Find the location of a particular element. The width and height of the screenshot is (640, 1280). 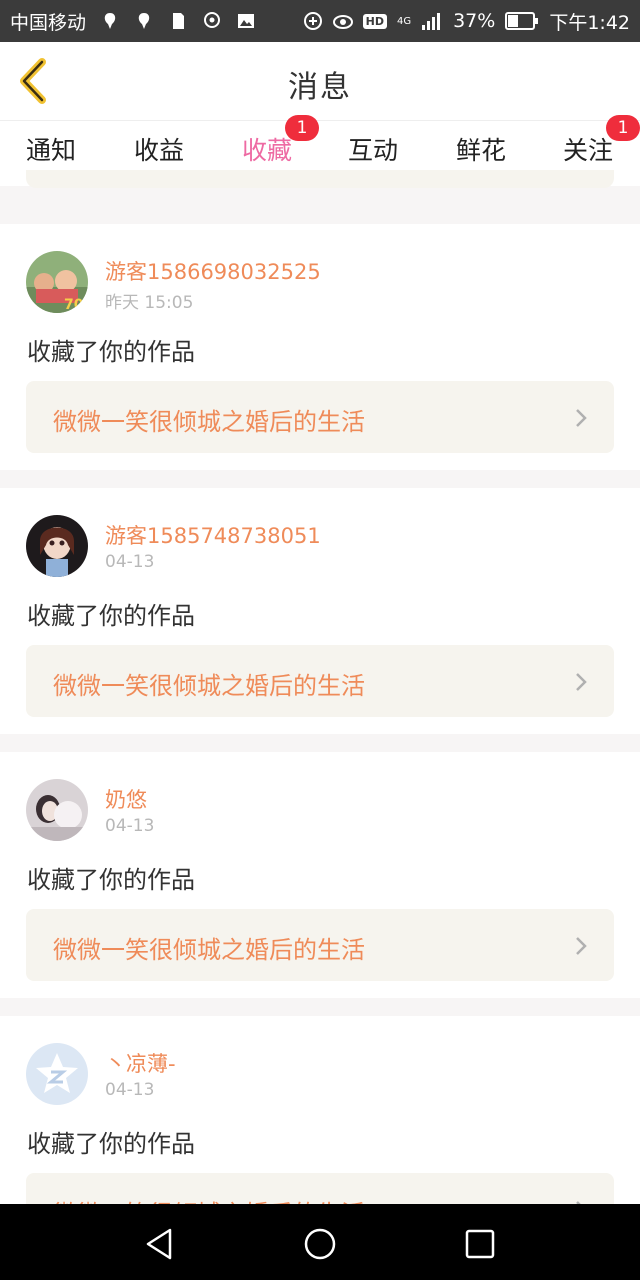

default-avatar-icon is located at coordinates (57, 1074).